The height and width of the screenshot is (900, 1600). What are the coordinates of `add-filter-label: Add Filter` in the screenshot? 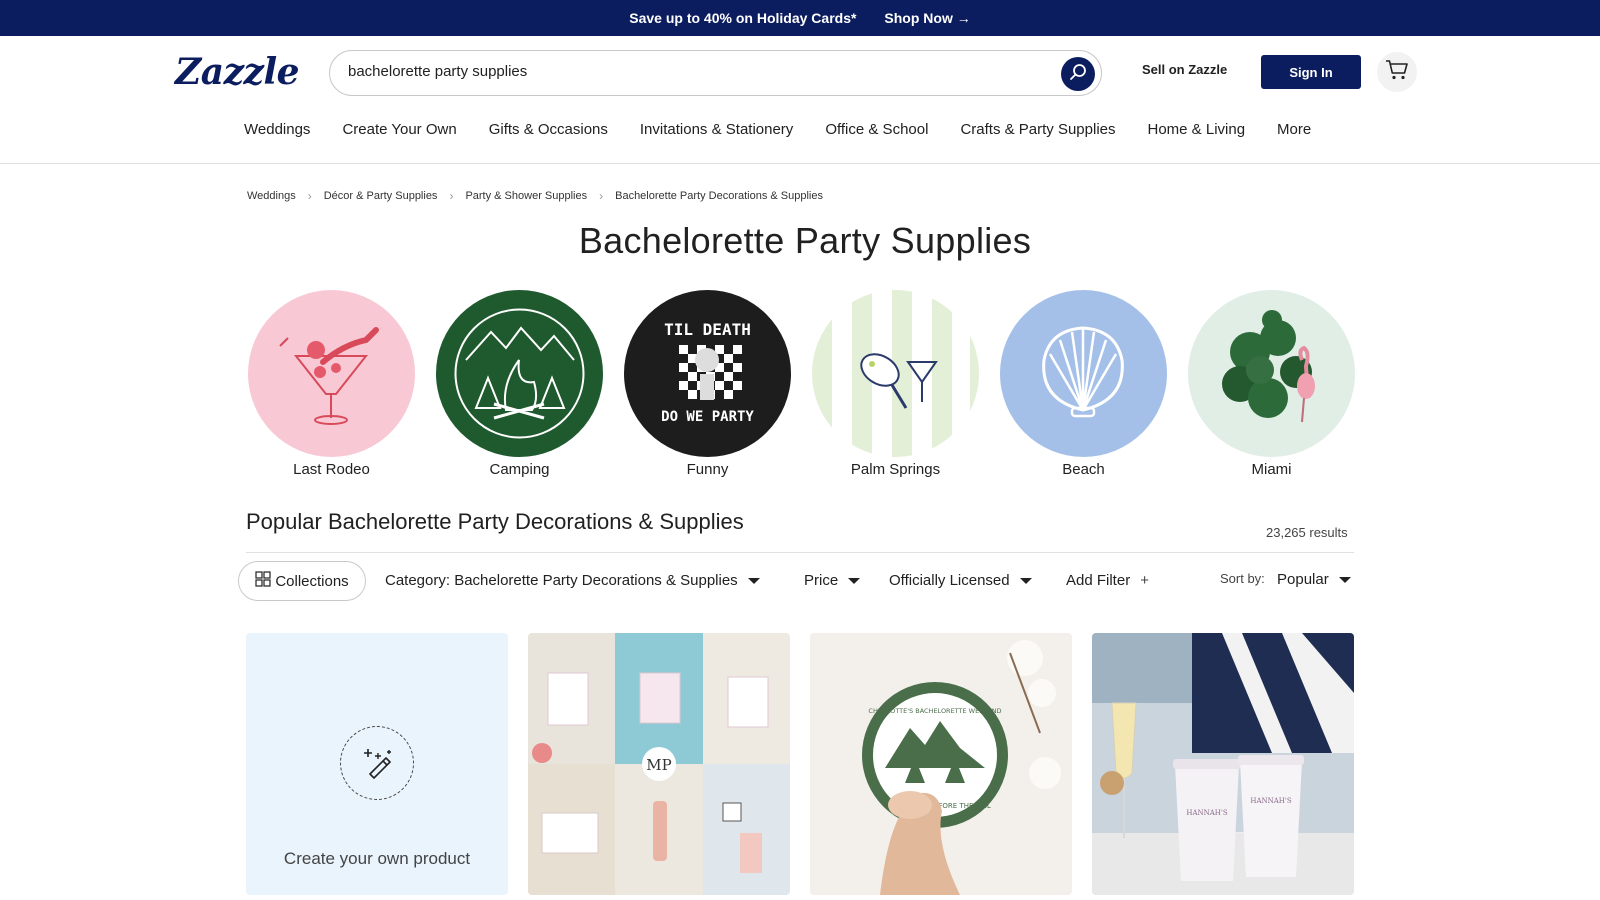 It's located at (1098, 580).